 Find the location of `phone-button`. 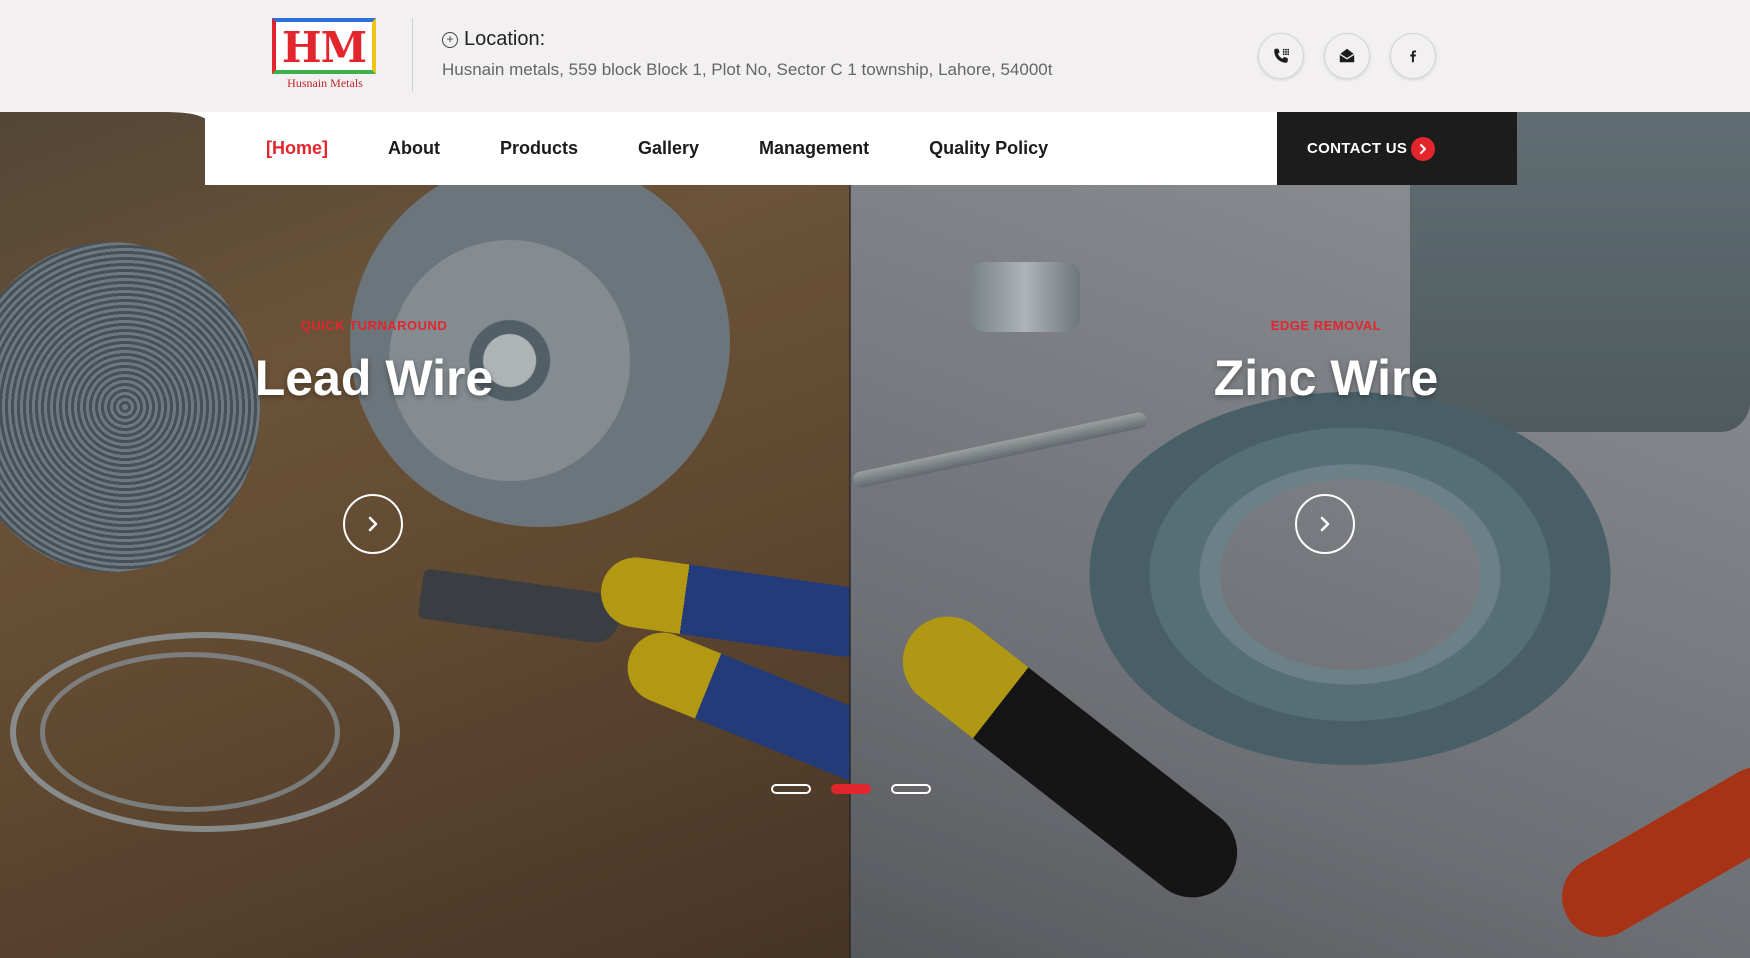

phone-button is located at coordinates (1281, 56).